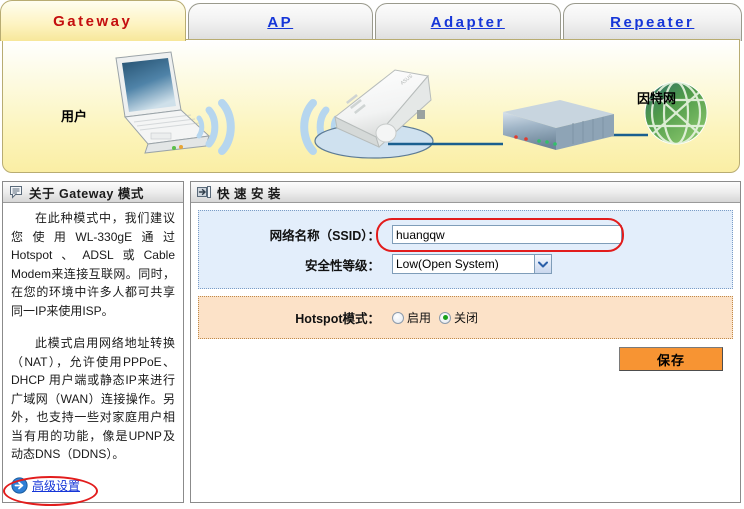 This screenshot has width=744, height=509. I want to click on ssid-input, so click(507, 234).